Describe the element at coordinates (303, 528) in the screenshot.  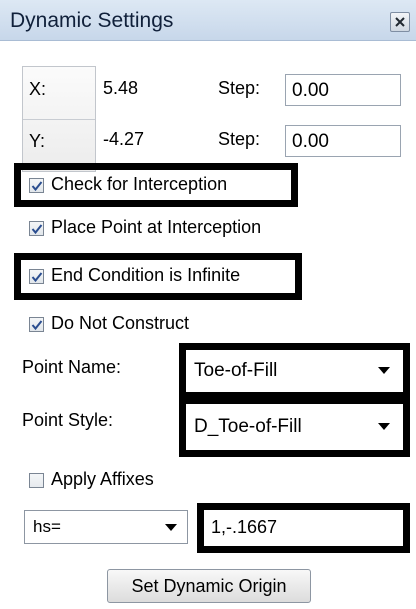
I see `affix-value-input: 1,-.1667` at that location.